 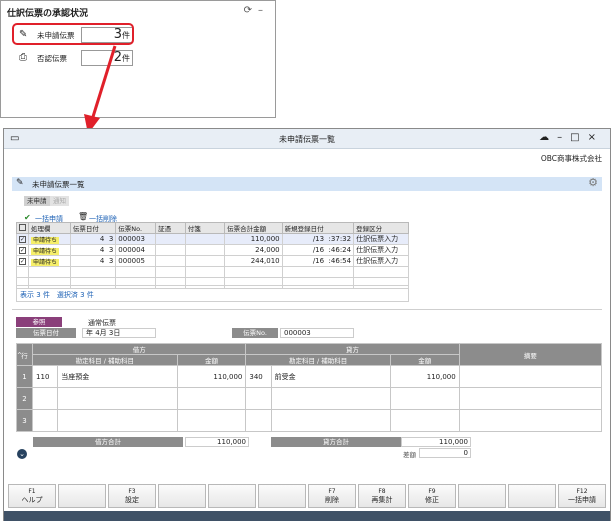 What do you see at coordinates (424, 360) in the screenshot?
I see `credit-amount-header: 金額` at bounding box center [424, 360].